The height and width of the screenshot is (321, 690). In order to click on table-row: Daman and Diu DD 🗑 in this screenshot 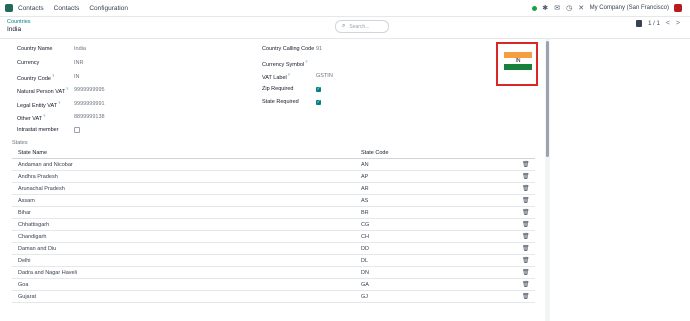, I will do `click(273, 249)`.